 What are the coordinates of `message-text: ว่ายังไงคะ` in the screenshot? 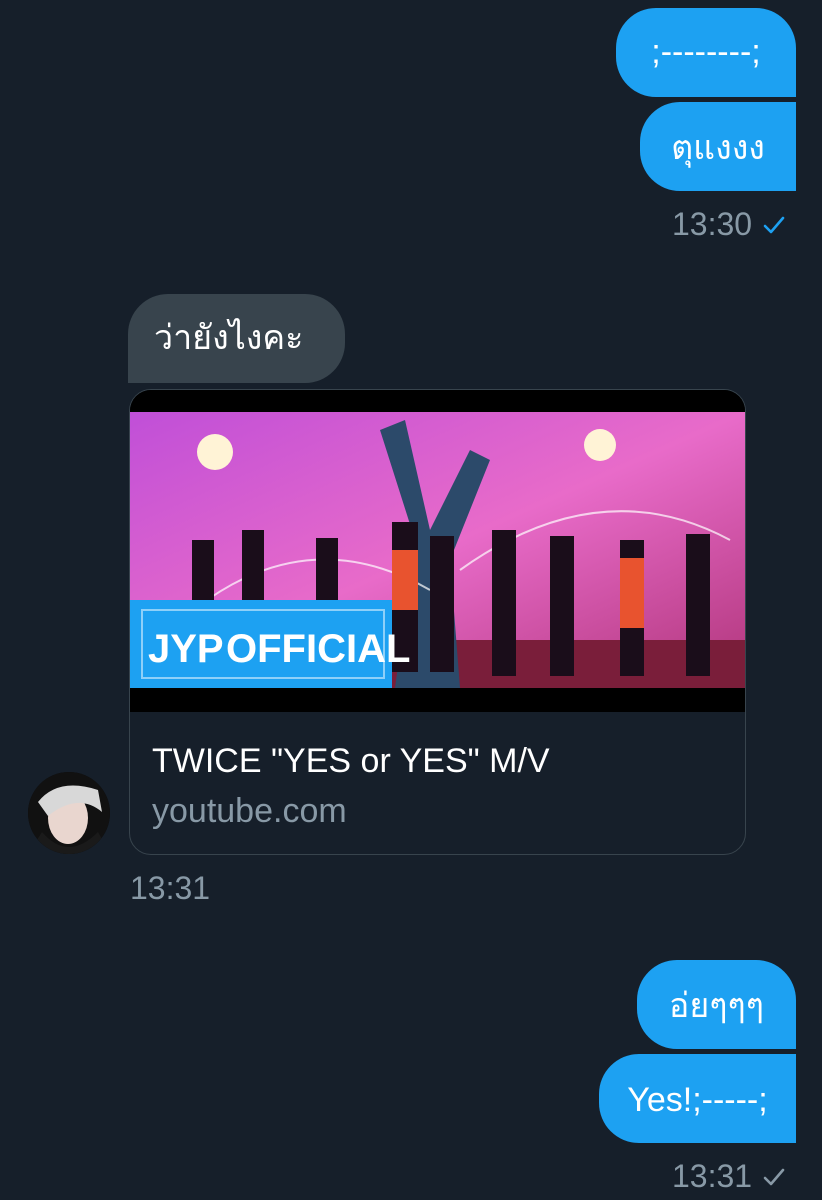 It's located at (229, 338).